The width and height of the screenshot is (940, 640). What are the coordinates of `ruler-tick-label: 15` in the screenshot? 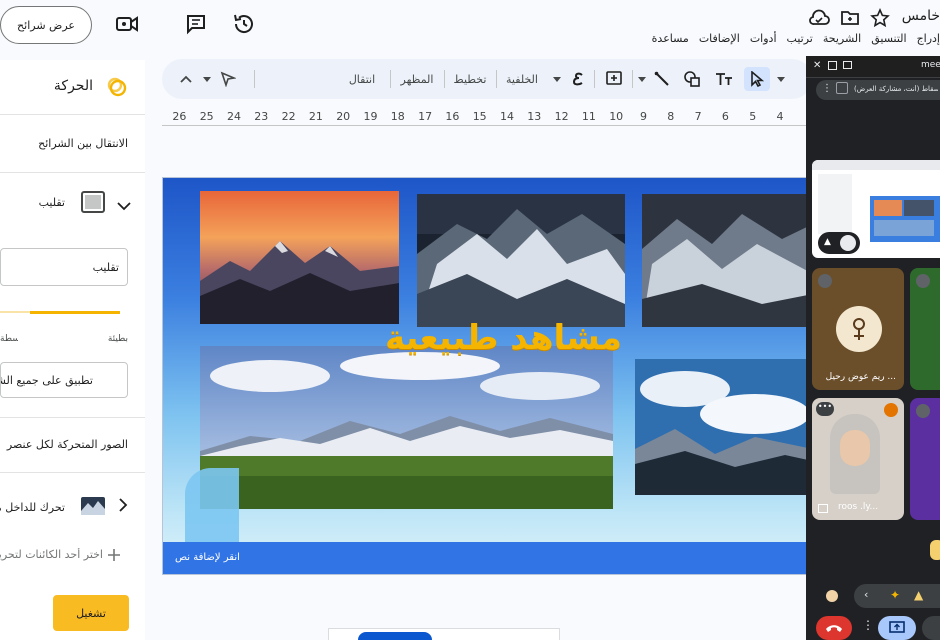 It's located at (479, 116).